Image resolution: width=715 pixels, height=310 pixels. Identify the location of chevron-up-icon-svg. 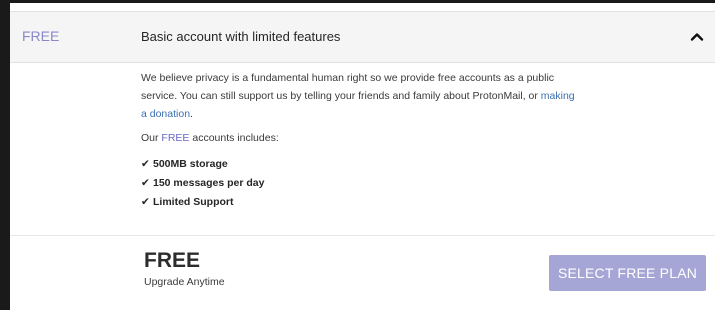
(697, 37).